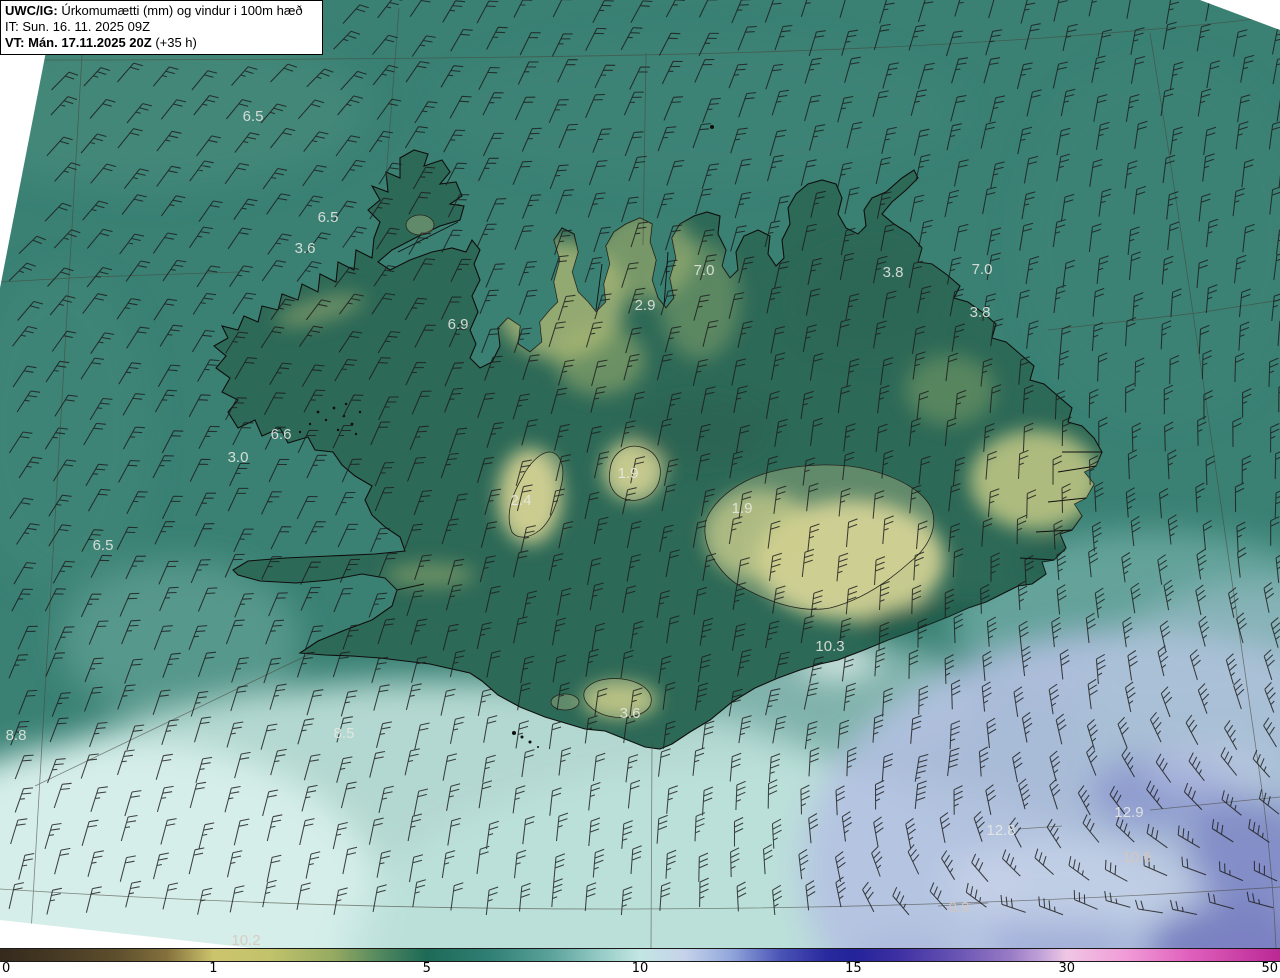  Describe the element at coordinates (16, 735) in the screenshot. I see `contour-label: 8.8` at that location.